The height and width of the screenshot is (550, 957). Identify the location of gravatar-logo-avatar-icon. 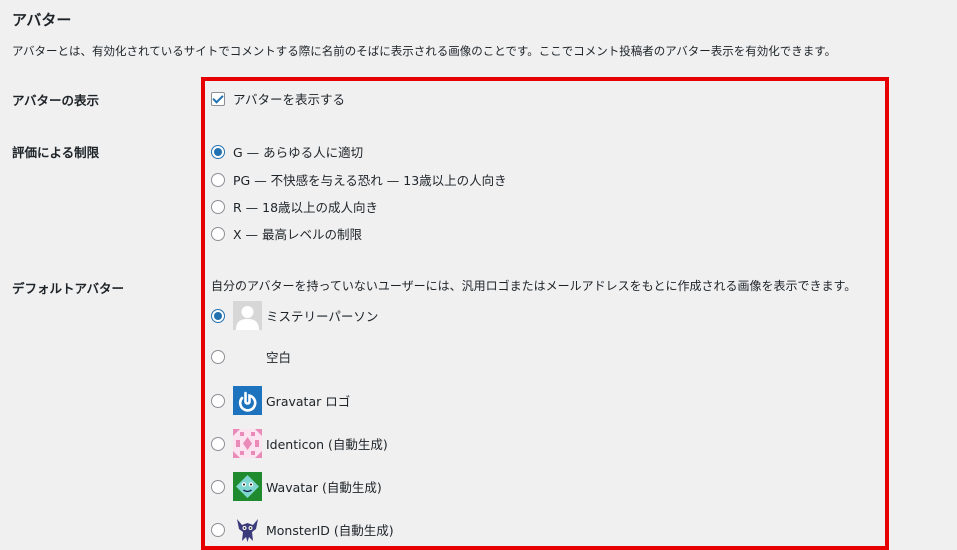
(247, 400).